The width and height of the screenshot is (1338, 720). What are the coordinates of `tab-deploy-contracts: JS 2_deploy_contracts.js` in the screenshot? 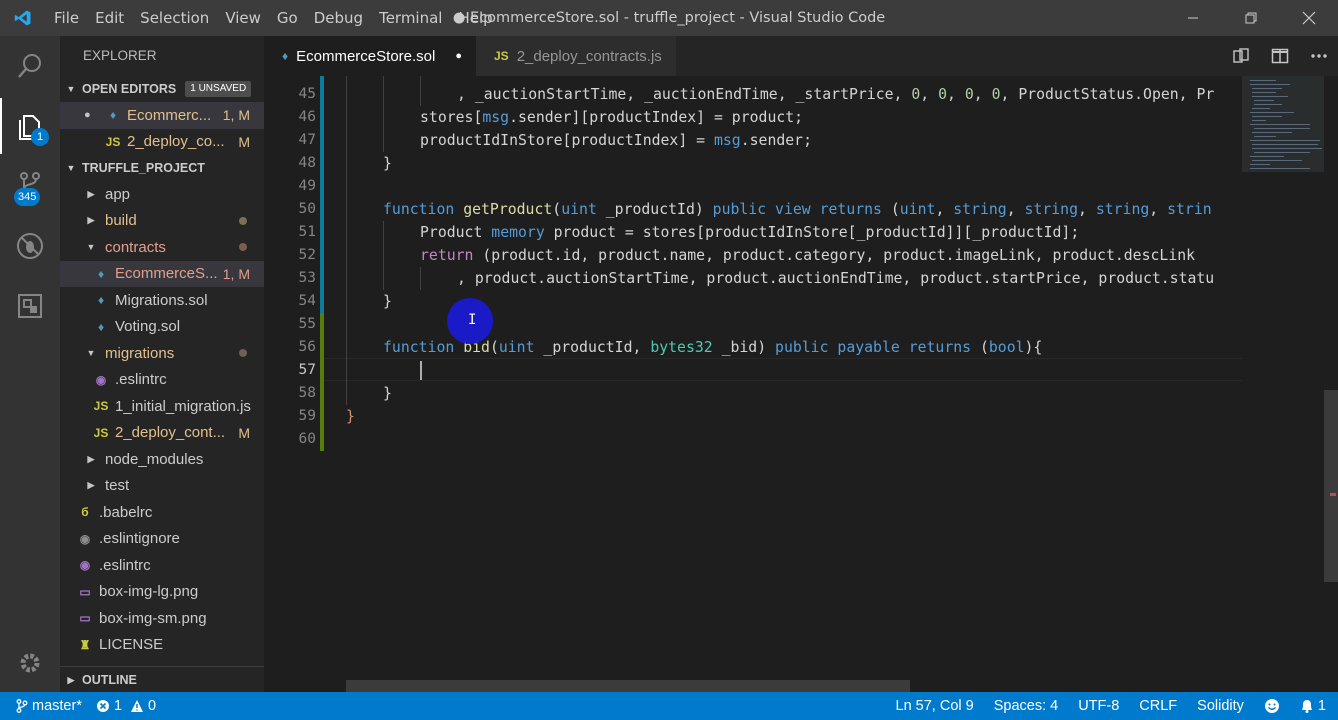 It's located at (576, 56).